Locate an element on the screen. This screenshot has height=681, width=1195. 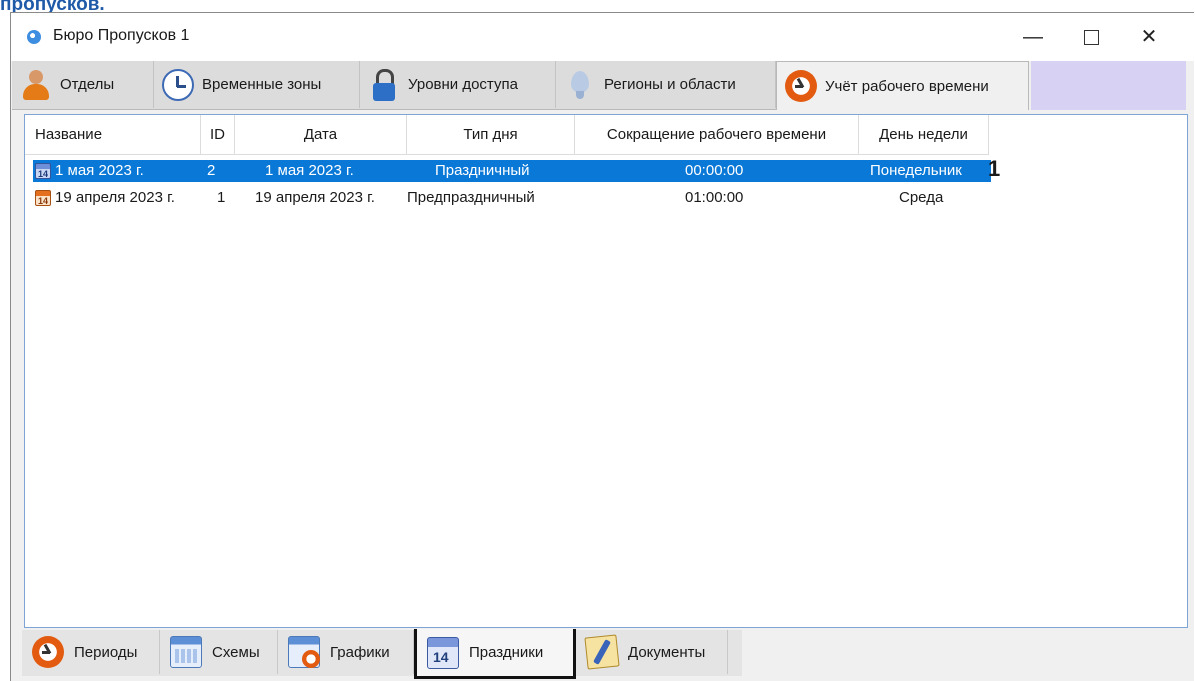
cell-weekday: Понедельник is located at coordinates (916, 170).